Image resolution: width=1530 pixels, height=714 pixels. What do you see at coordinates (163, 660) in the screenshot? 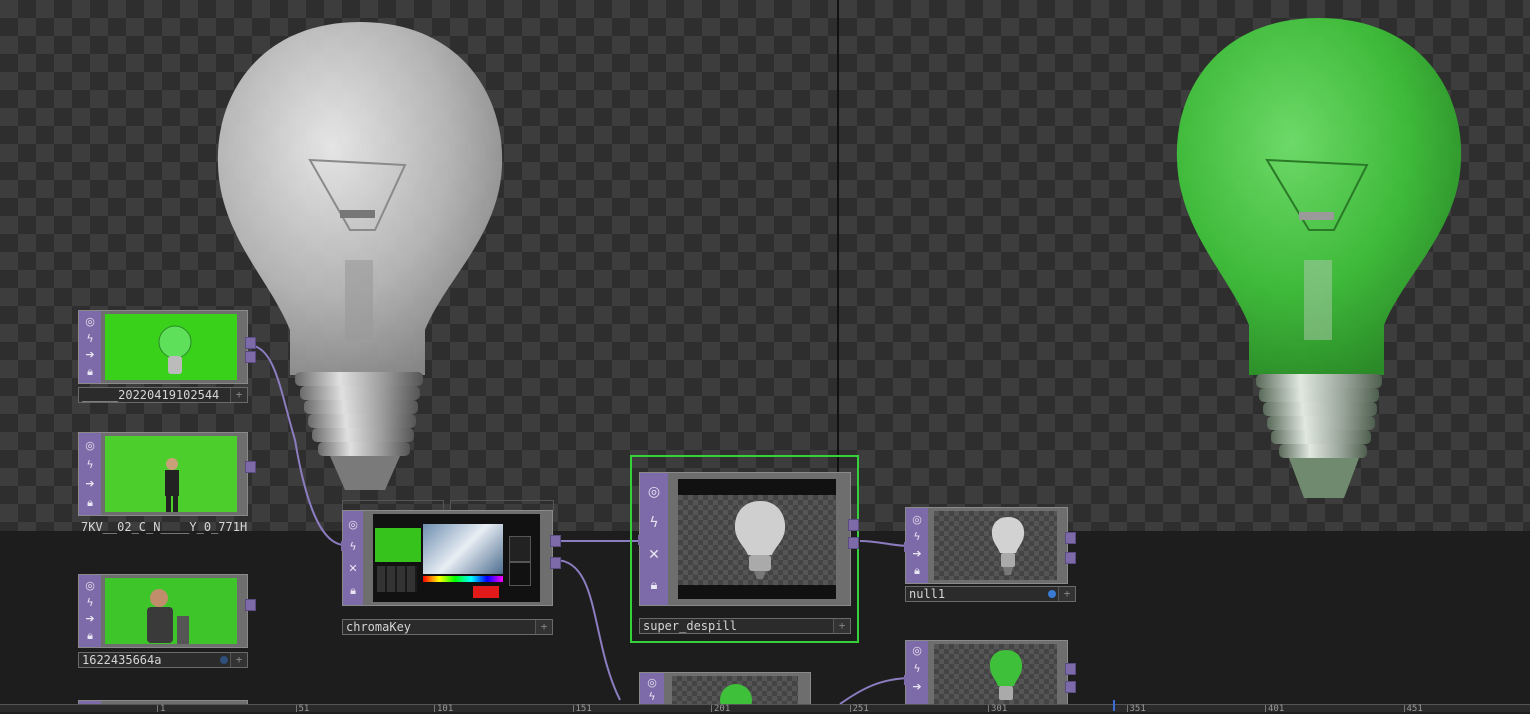
I see `node-name: 1622435664a +` at bounding box center [163, 660].